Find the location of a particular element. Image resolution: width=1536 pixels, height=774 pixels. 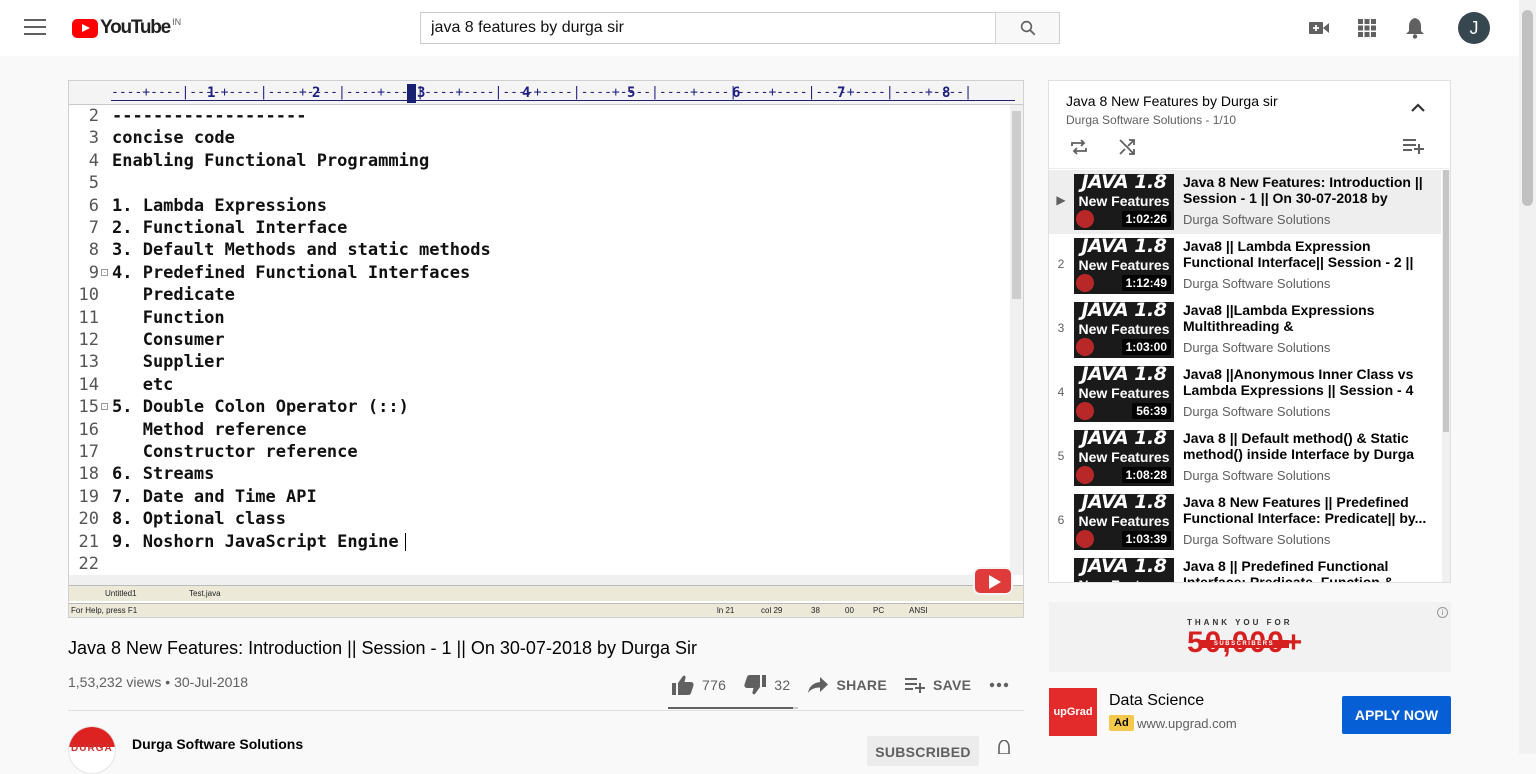

save-to-playlist-button: SAVE is located at coordinates (938, 685).